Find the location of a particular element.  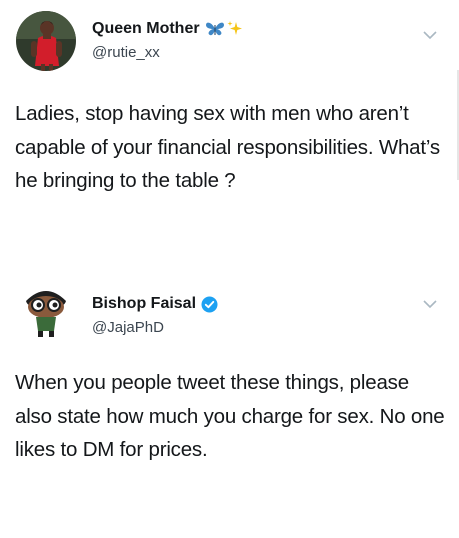

sparkles-emoji-icon is located at coordinates (234, 28).